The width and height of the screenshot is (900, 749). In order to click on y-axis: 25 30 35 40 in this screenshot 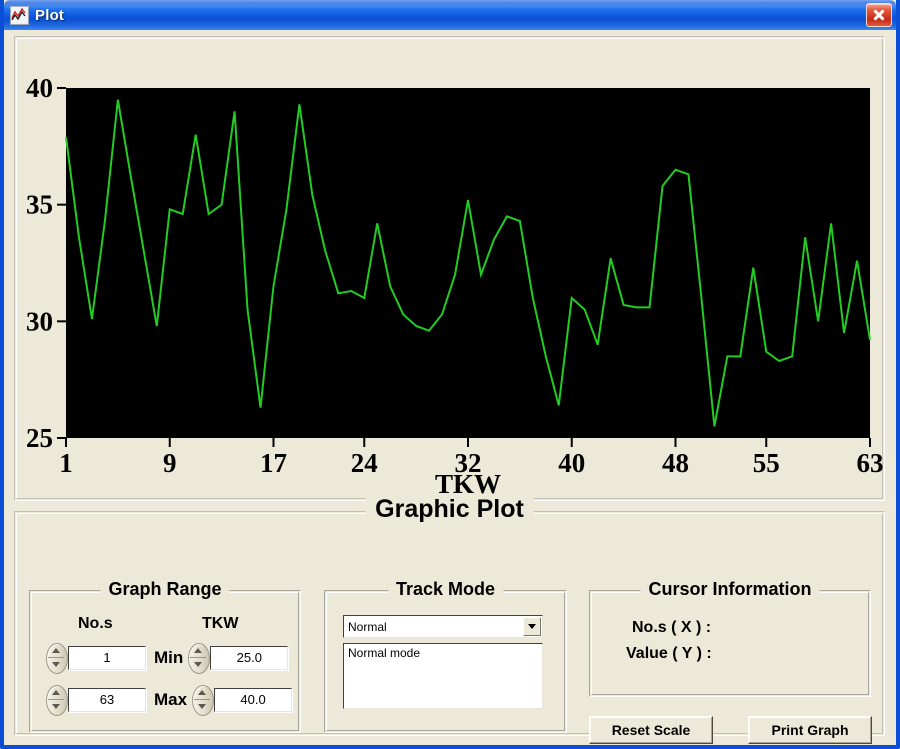, I will do `click(46, 263)`.